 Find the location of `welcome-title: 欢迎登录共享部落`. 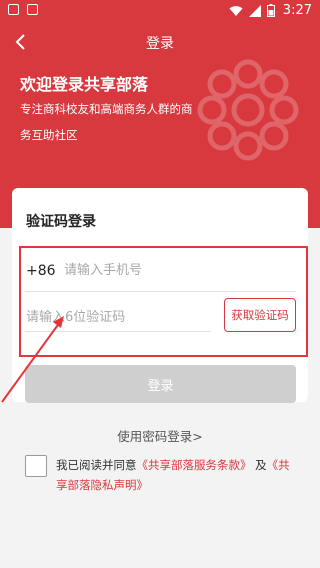

welcome-title: 欢迎登录共享部落 is located at coordinates (84, 84).